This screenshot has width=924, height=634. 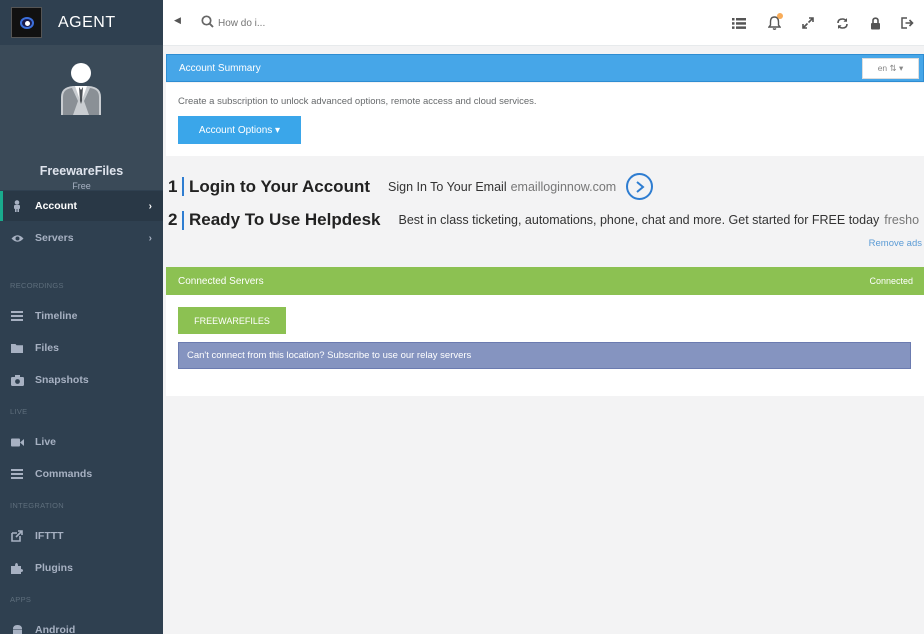 What do you see at coordinates (232, 320) in the screenshot?
I see `server-button: FREEWAREFILES` at bounding box center [232, 320].